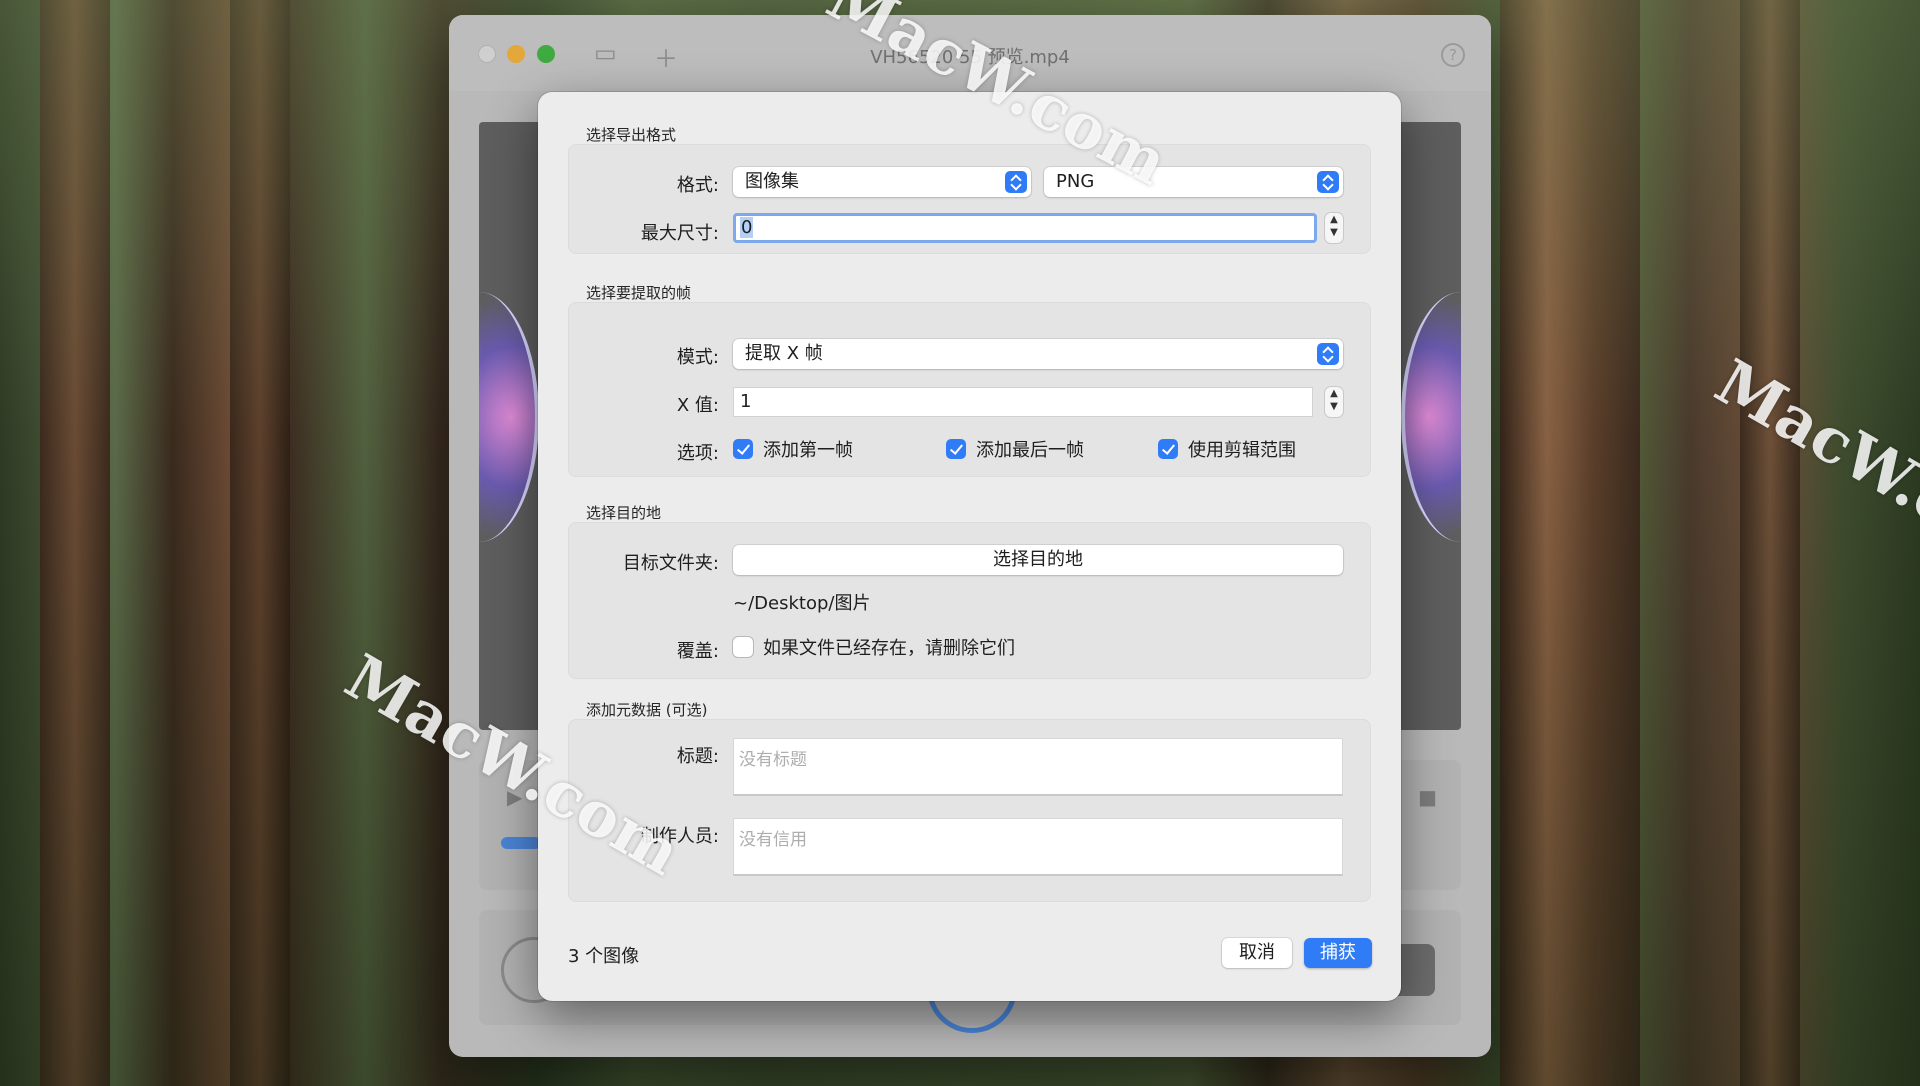 This screenshot has height=1086, width=1920. Describe the element at coordinates (1025, 228) in the screenshot. I see `max-size-input: 0` at that location.